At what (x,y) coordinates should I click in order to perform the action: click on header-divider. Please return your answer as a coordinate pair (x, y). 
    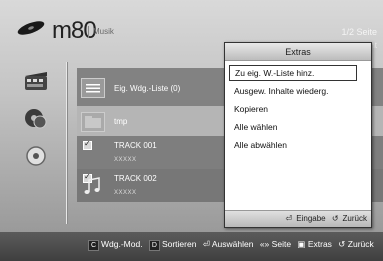
    Looking at the image, I should click on (88, 32).